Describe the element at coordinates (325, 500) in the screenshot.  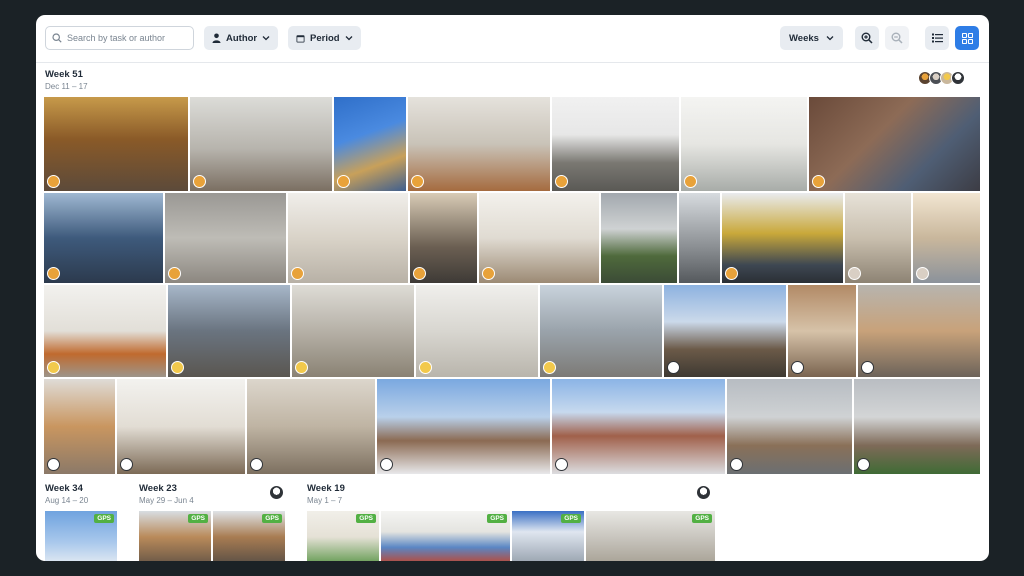
I see `week-date-range: May 1 – 7` at that location.